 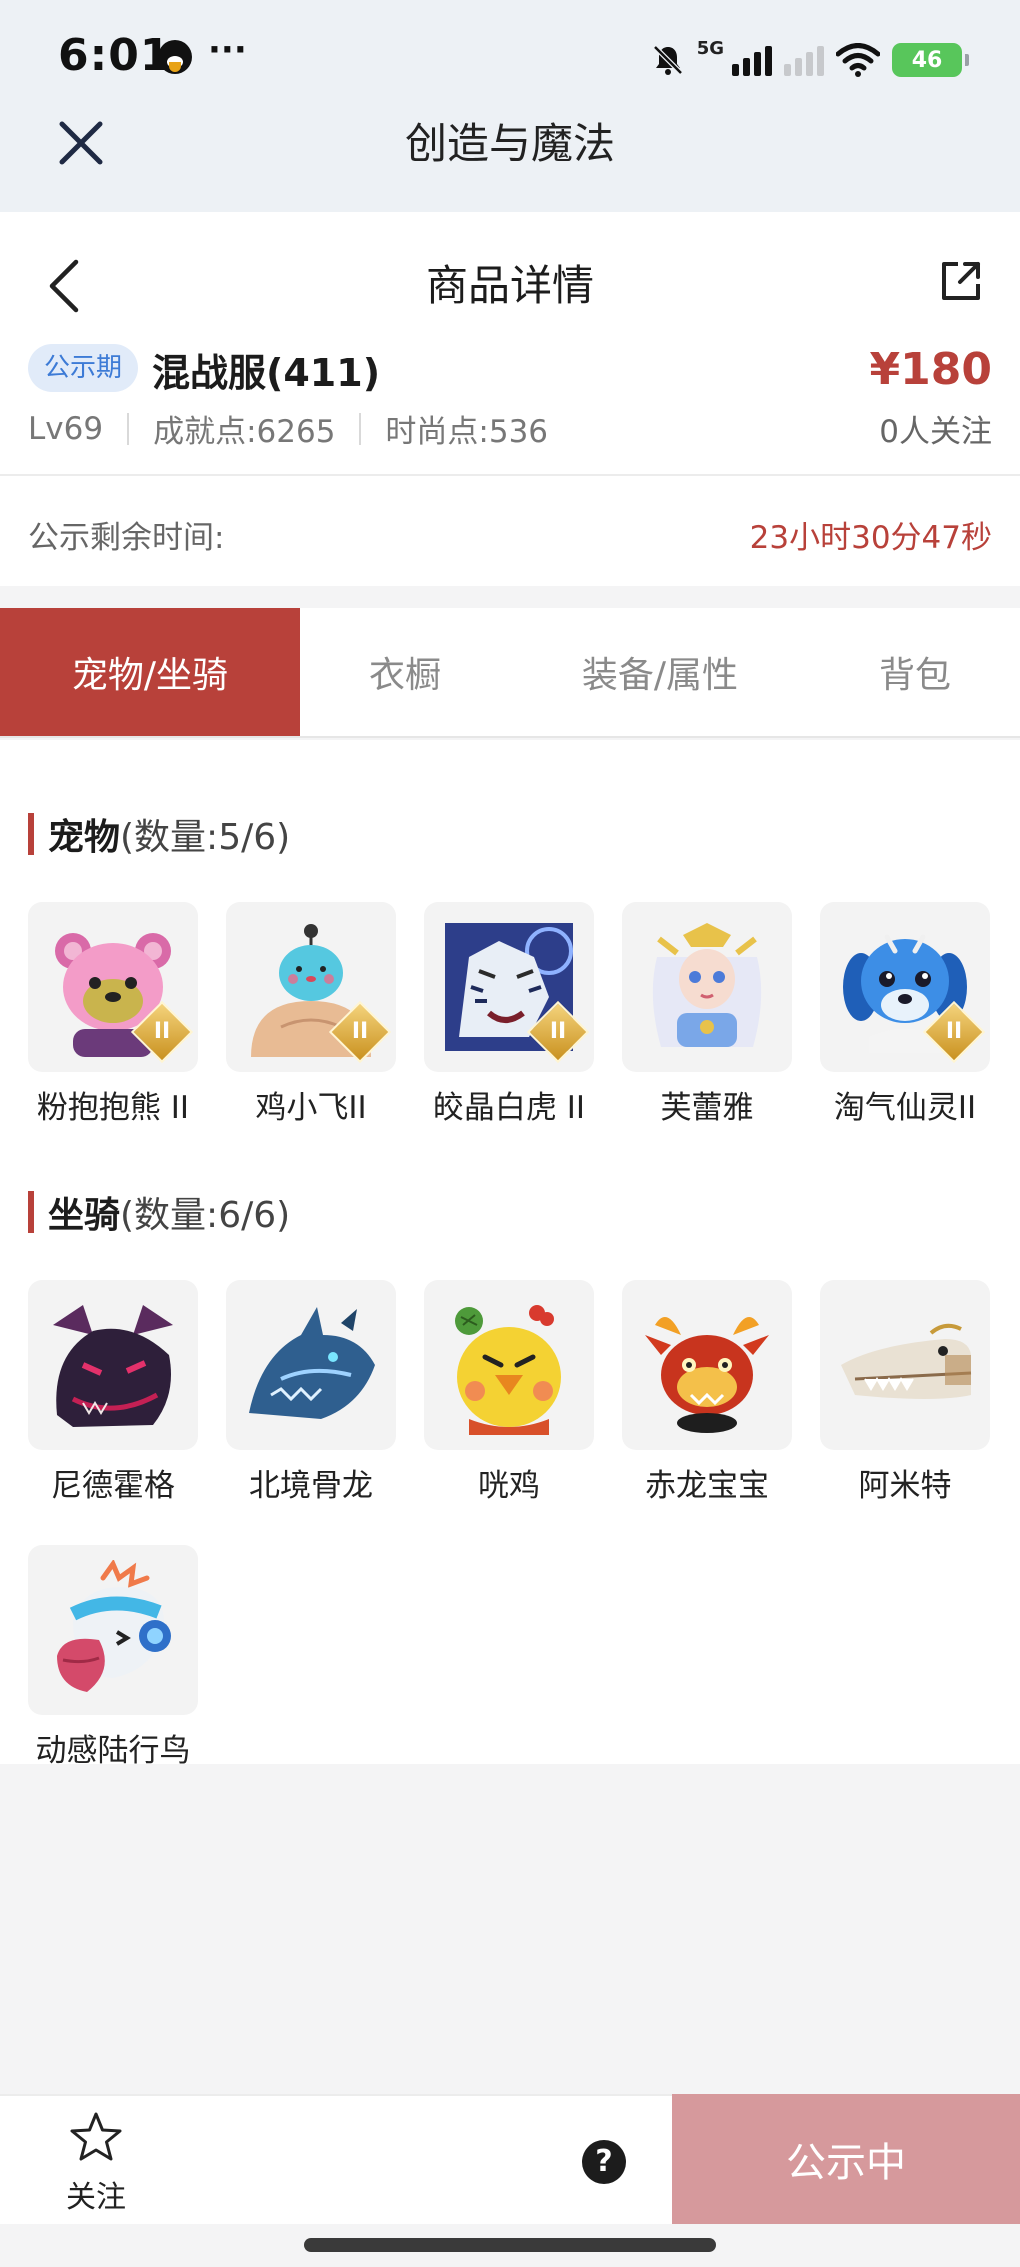 I want to click on pets-section-title: 宠物 (数量:5/6), so click(x=159, y=834).